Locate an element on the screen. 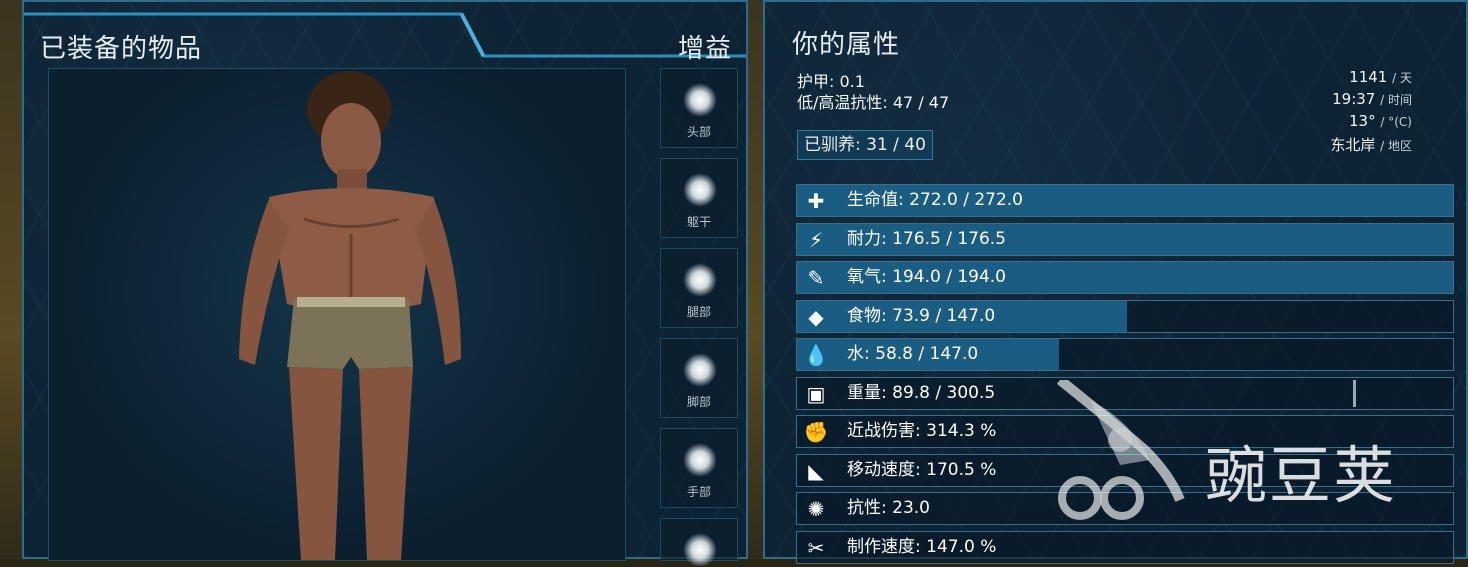  attributes-title: 你的属性 is located at coordinates (846, 45).